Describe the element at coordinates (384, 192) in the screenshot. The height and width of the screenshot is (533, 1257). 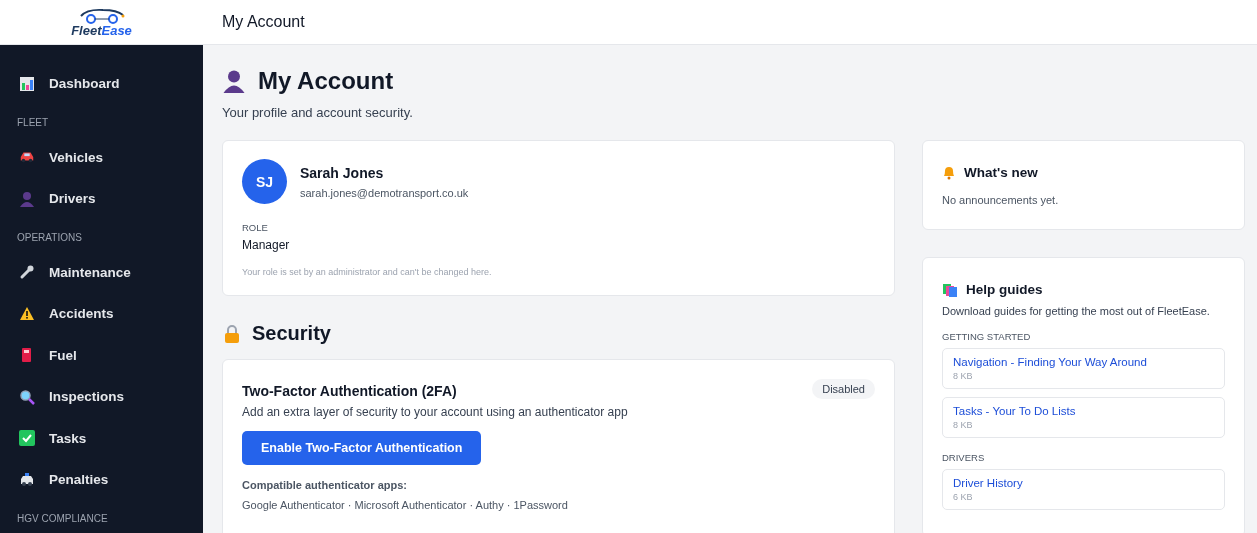
I see `user-email: sarah.jones@demotransport.co.uk` at that location.